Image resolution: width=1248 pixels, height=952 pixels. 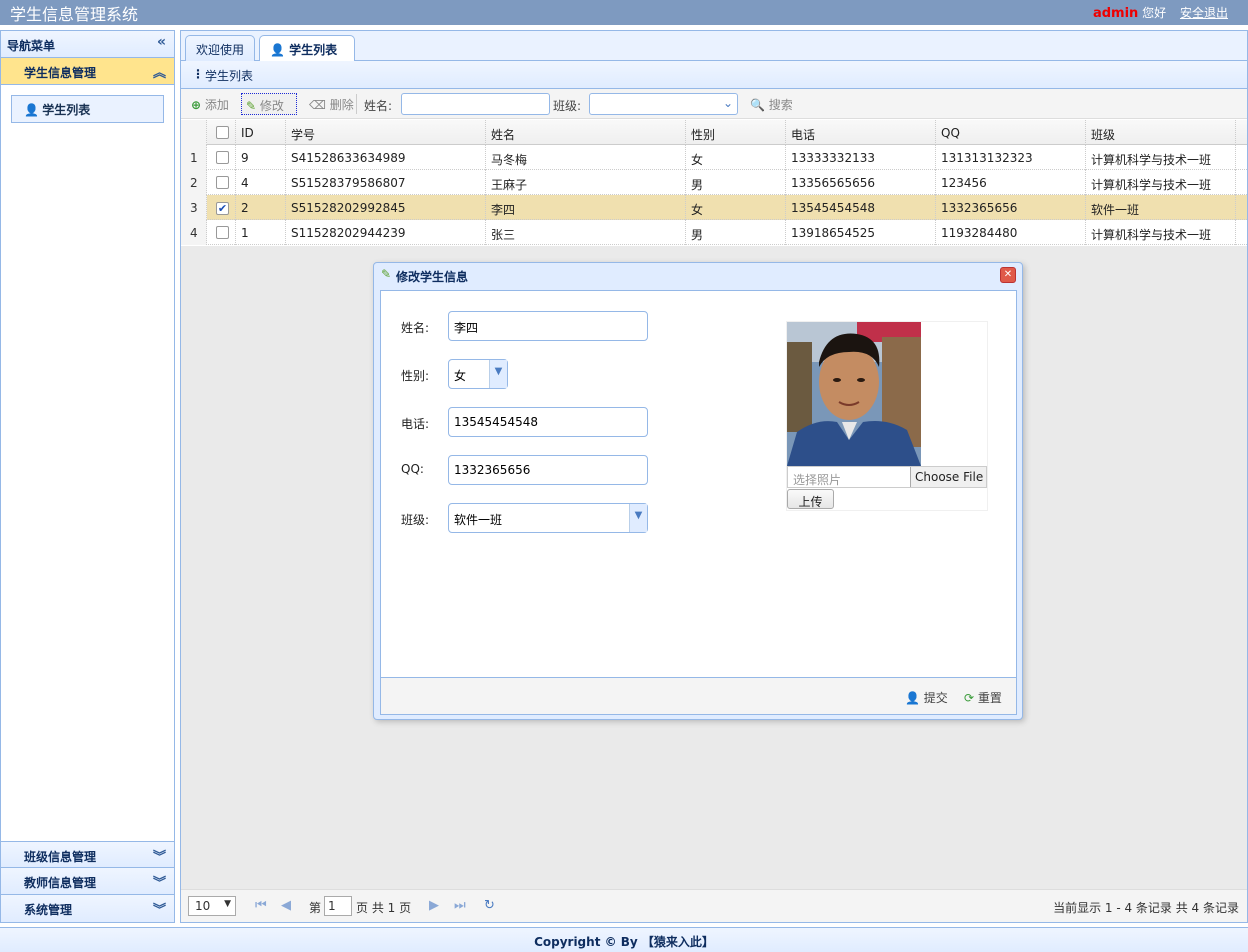 What do you see at coordinates (861, 132) in the screenshot?
I see `column-header: 电话` at bounding box center [861, 132].